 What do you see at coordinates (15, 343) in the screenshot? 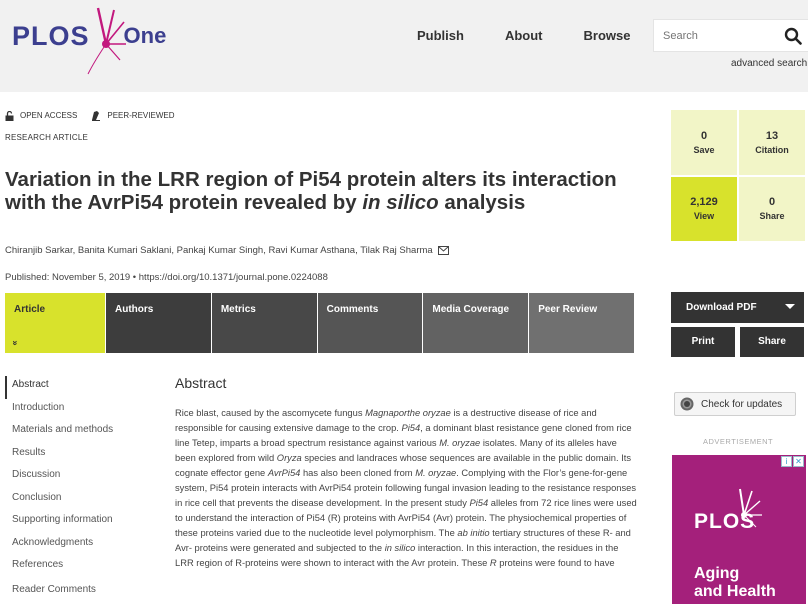
I see `chevron-down-icon: »` at bounding box center [15, 343].